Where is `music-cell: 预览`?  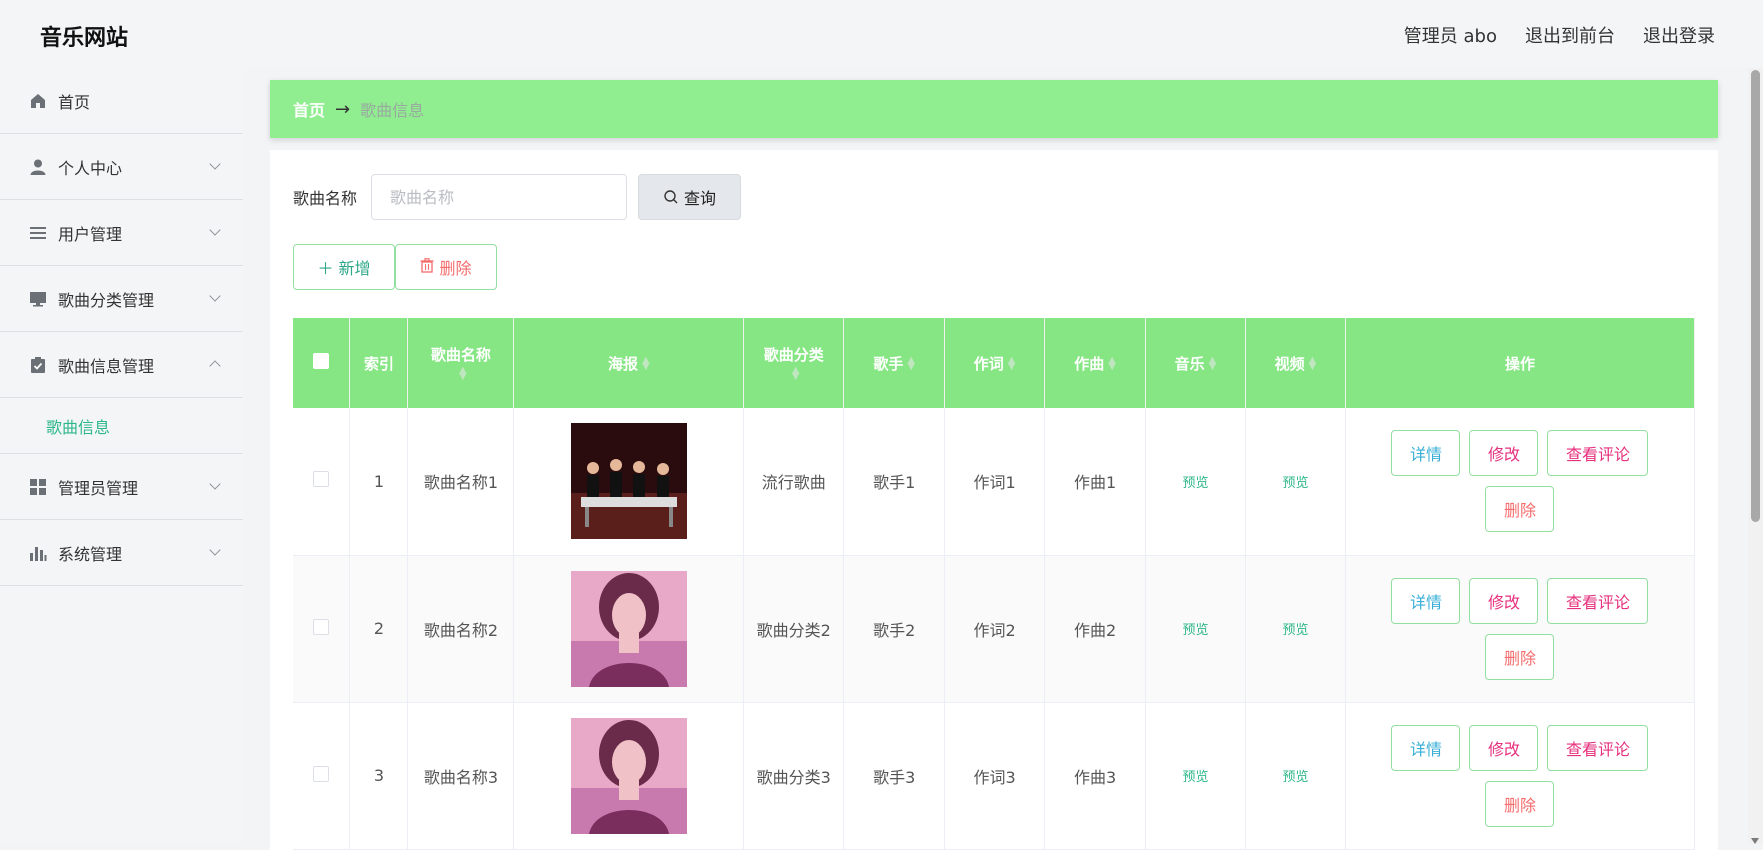 music-cell: 预览 is located at coordinates (1195, 629).